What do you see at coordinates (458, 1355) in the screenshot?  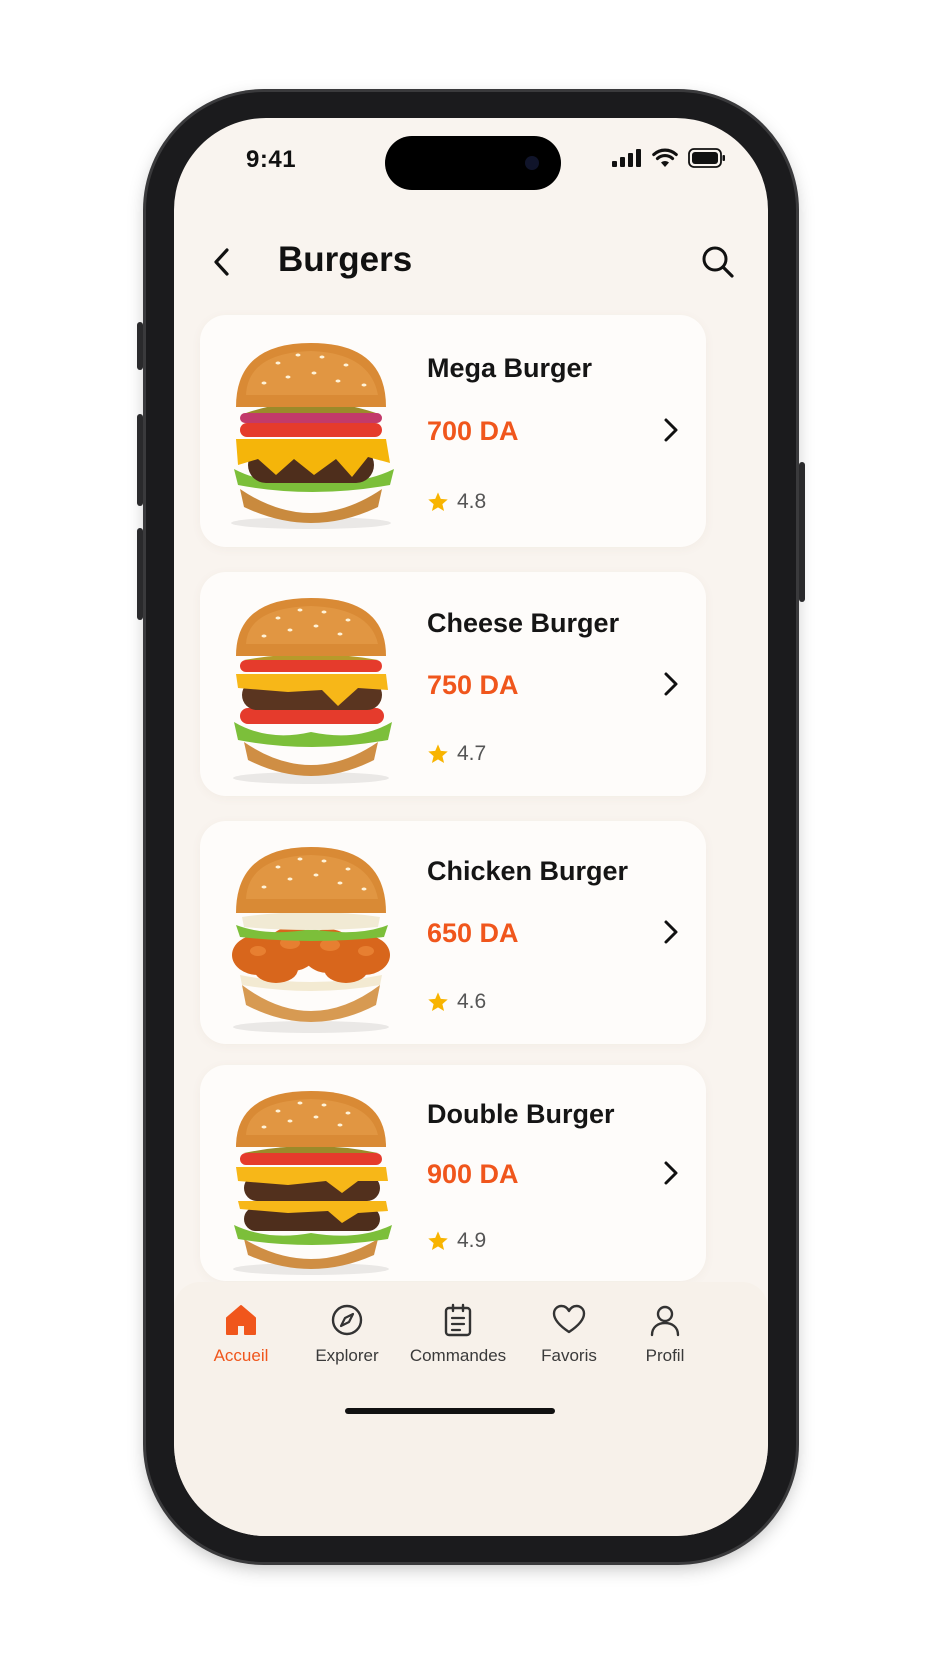 I see `tab-label: Commandes` at bounding box center [458, 1355].